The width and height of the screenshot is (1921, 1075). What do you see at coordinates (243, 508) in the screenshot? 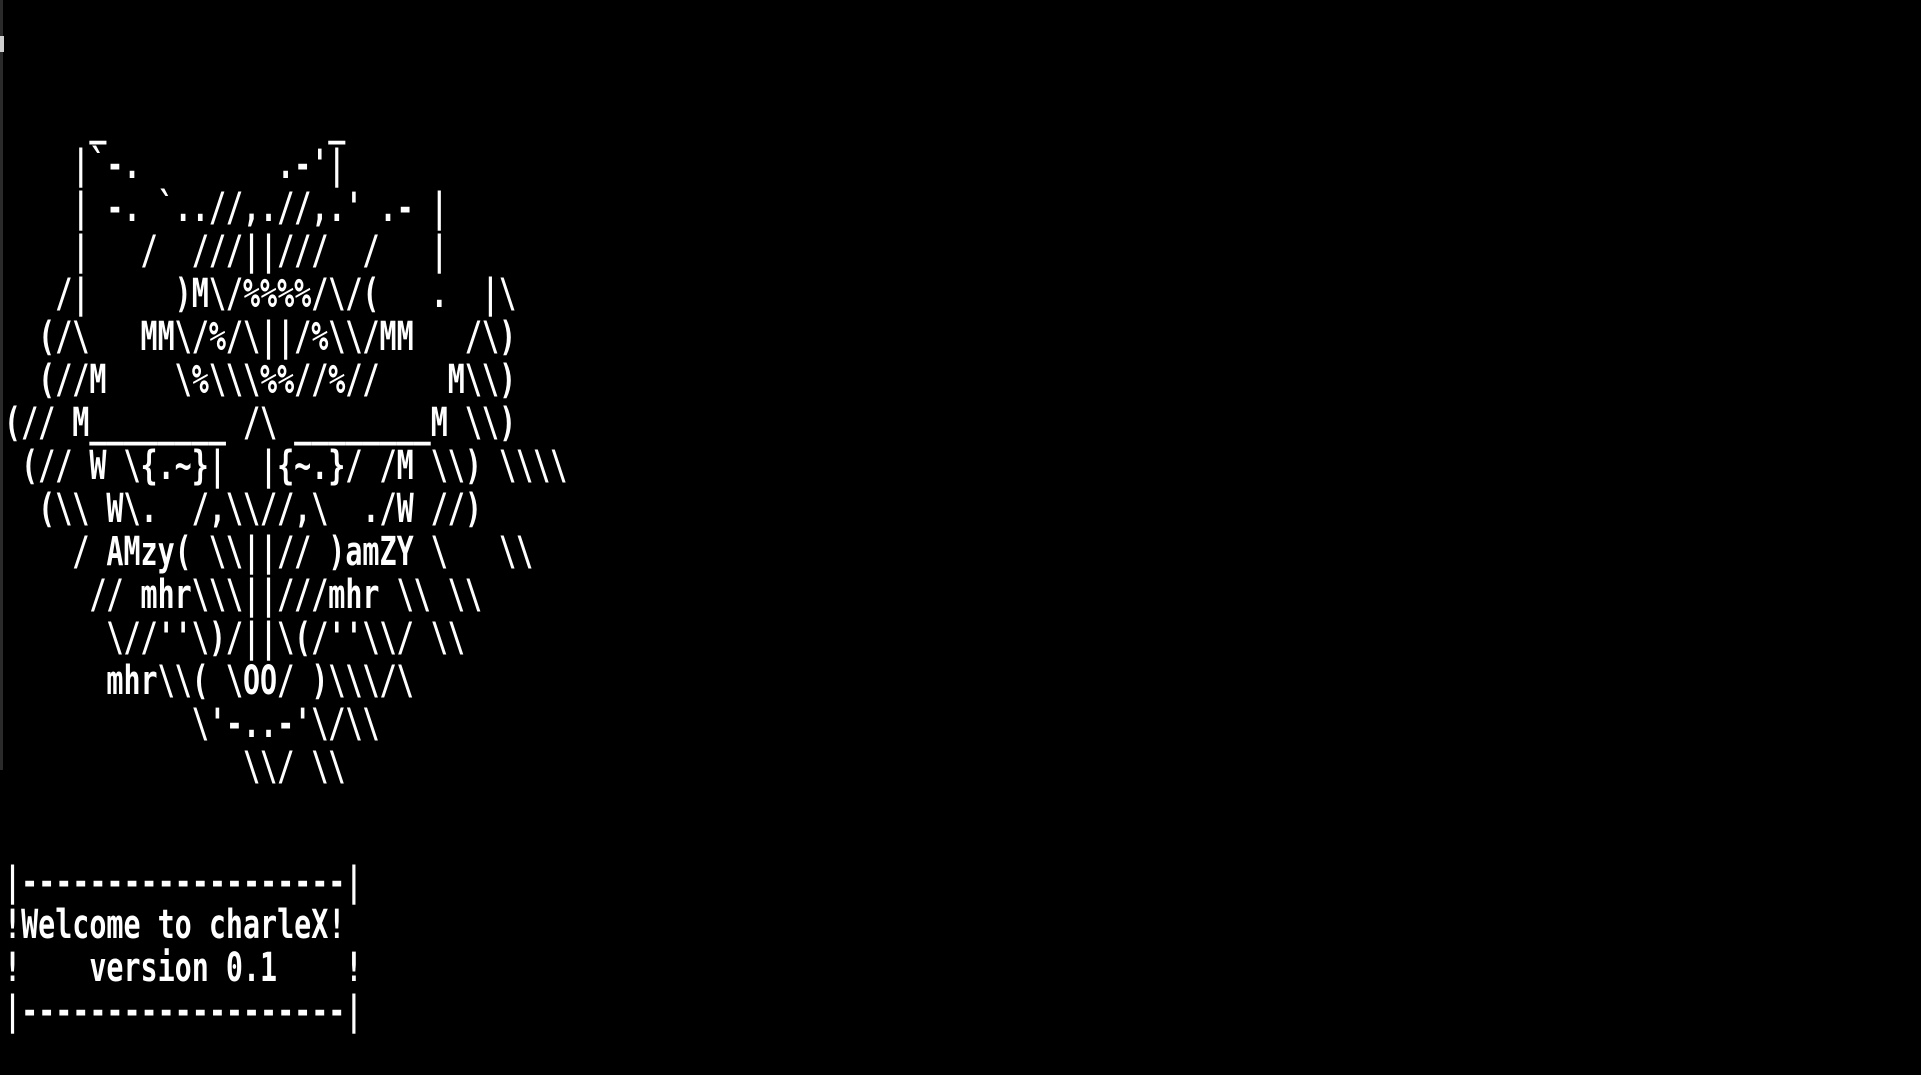
I see `art-line: (\\ W\. /,\\//,\ ./W //)` at bounding box center [243, 508].